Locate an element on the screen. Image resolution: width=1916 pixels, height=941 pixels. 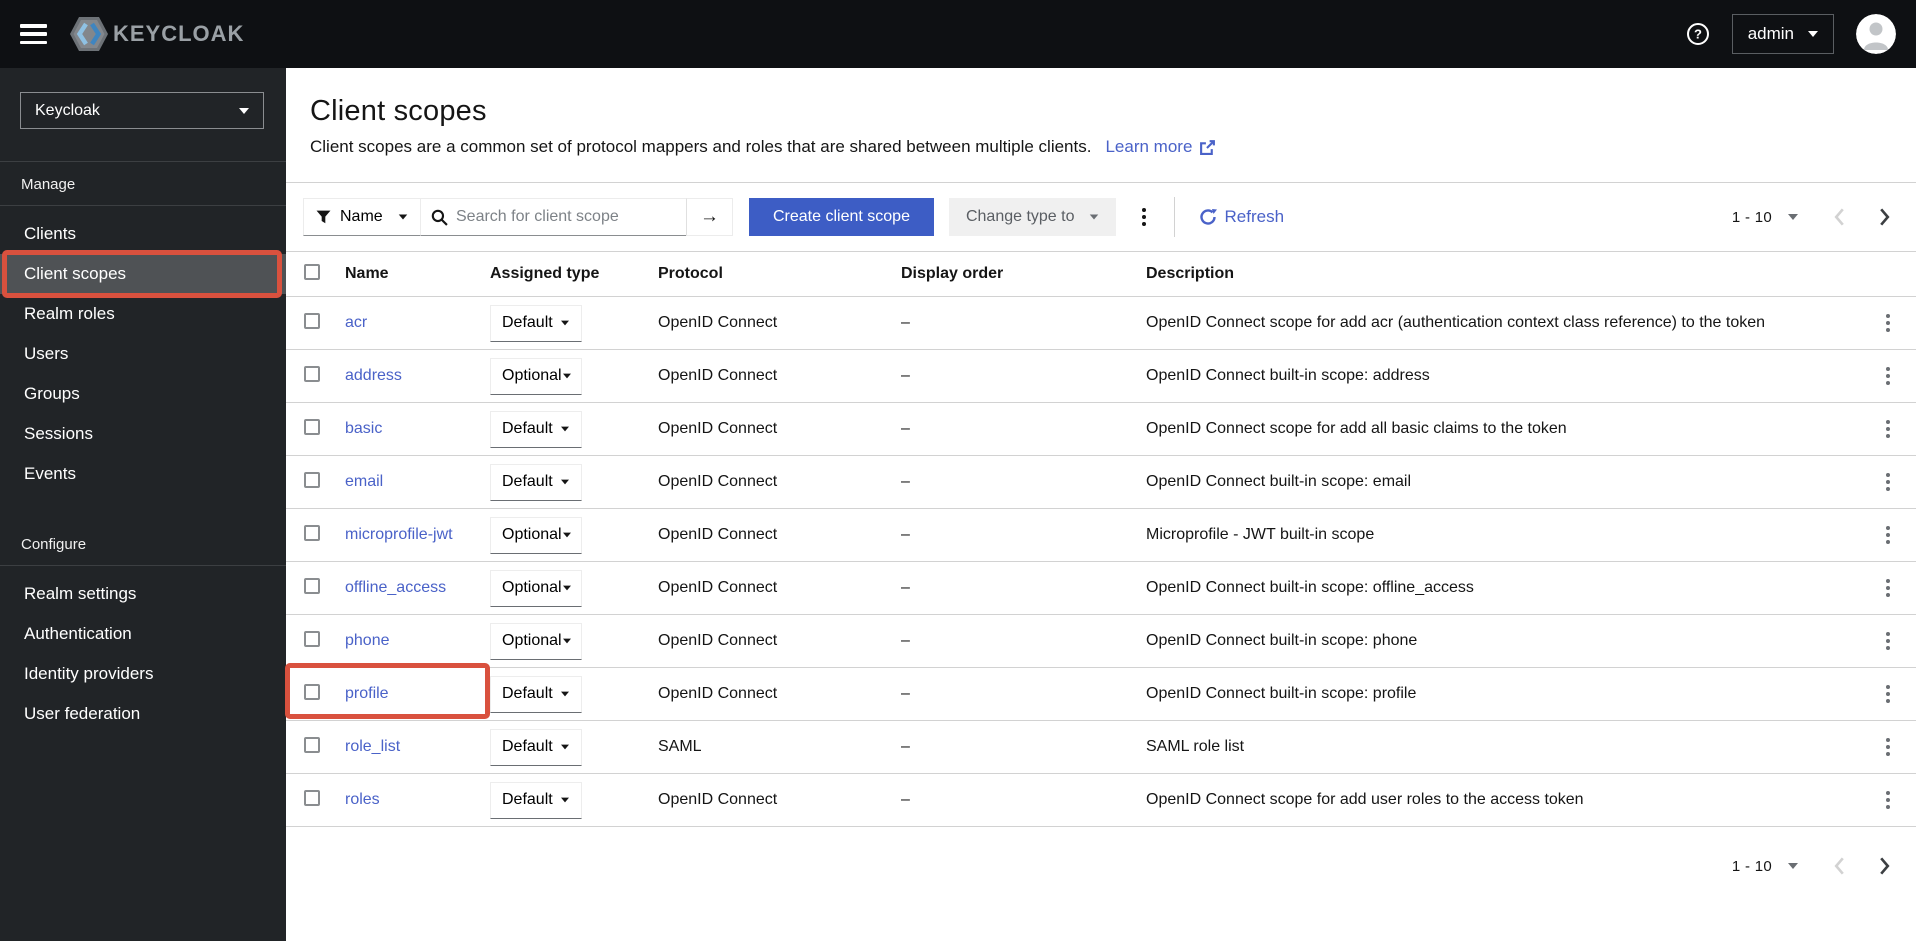
sidebar-item-realm-roles: Realm roles is located at coordinates (143, 314).